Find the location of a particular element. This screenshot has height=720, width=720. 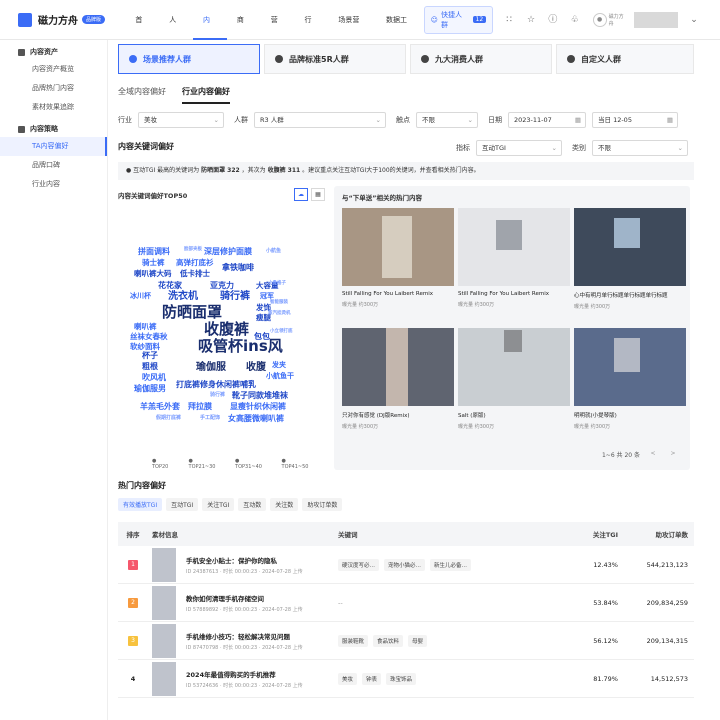

keyword-tag: 母婴 is located at coordinates (418, 640).